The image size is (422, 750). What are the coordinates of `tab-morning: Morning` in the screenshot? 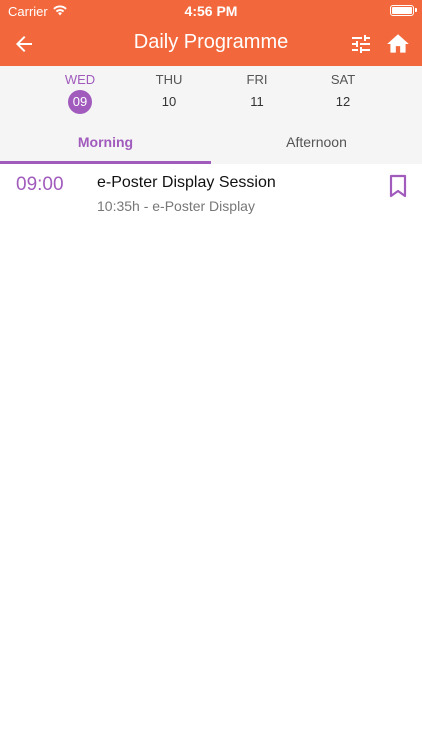 It's located at (105, 144).